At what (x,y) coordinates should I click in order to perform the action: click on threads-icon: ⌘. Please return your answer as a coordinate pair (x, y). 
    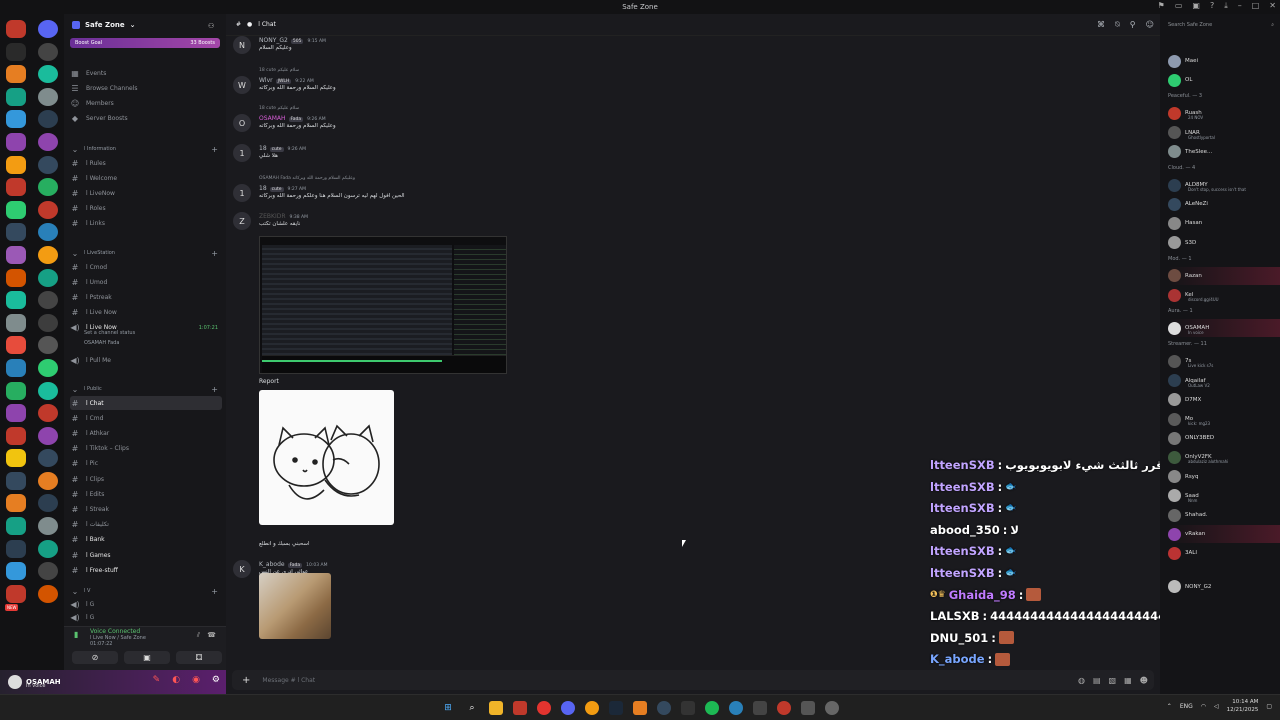
    Looking at the image, I should click on (1101, 25).